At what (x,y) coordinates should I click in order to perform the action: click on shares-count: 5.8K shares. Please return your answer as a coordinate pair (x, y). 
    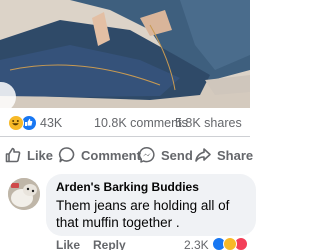
    Looking at the image, I should click on (208, 123).